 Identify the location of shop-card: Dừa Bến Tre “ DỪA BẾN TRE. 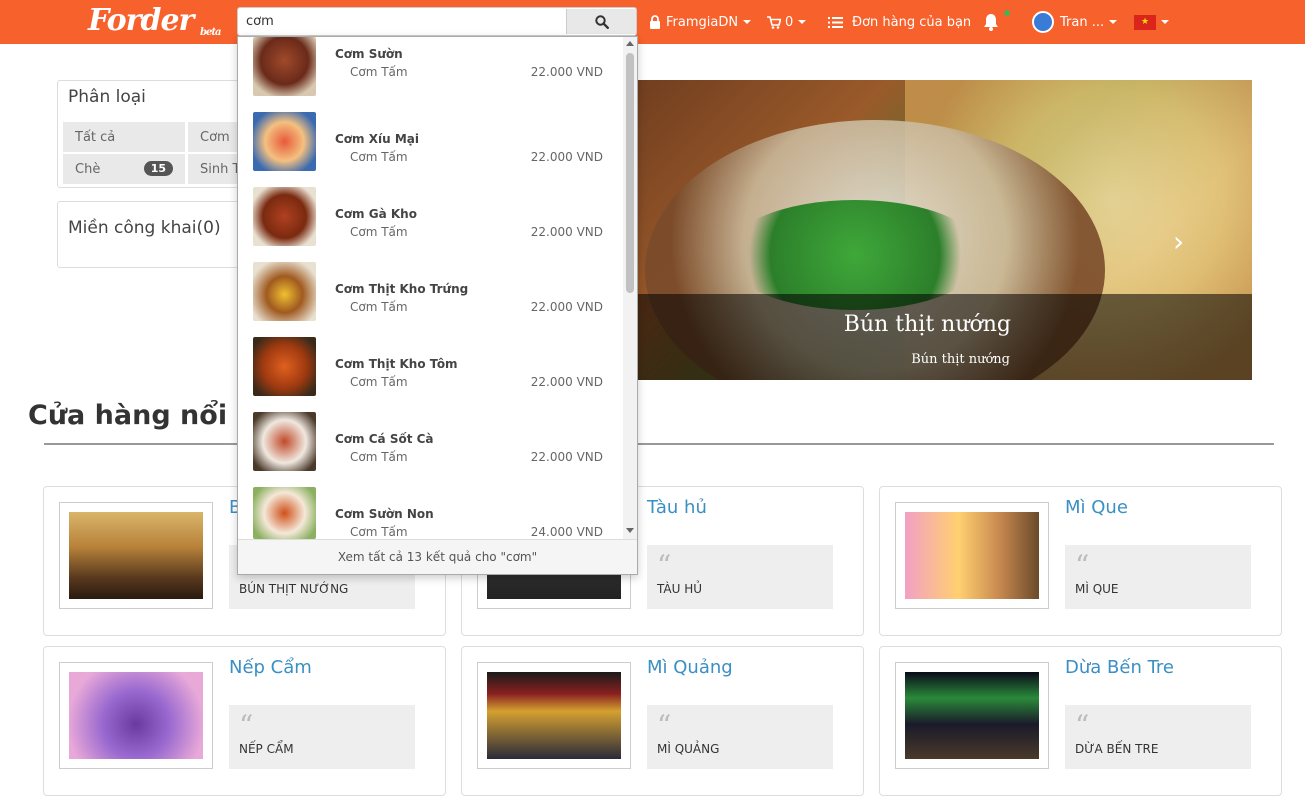
(1080, 721).